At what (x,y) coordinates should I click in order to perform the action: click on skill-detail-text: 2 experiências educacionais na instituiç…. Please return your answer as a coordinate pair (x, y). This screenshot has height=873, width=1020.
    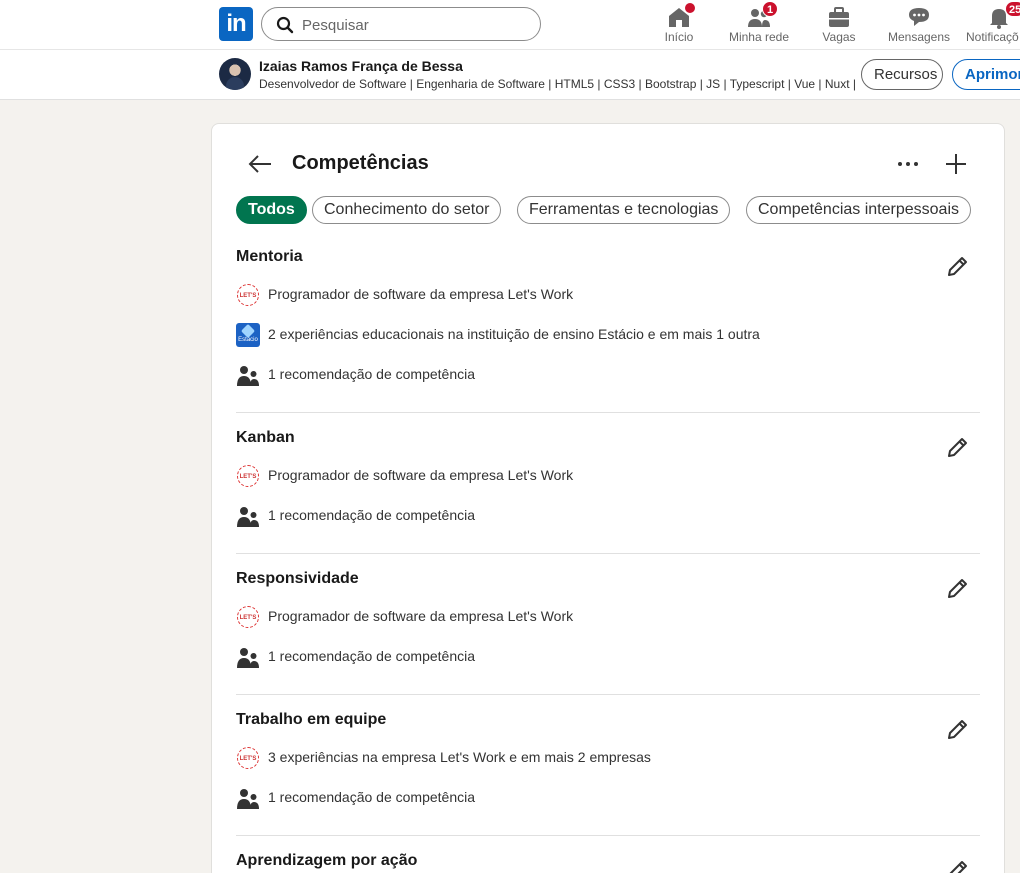
    Looking at the image, I should click on (514, 334).